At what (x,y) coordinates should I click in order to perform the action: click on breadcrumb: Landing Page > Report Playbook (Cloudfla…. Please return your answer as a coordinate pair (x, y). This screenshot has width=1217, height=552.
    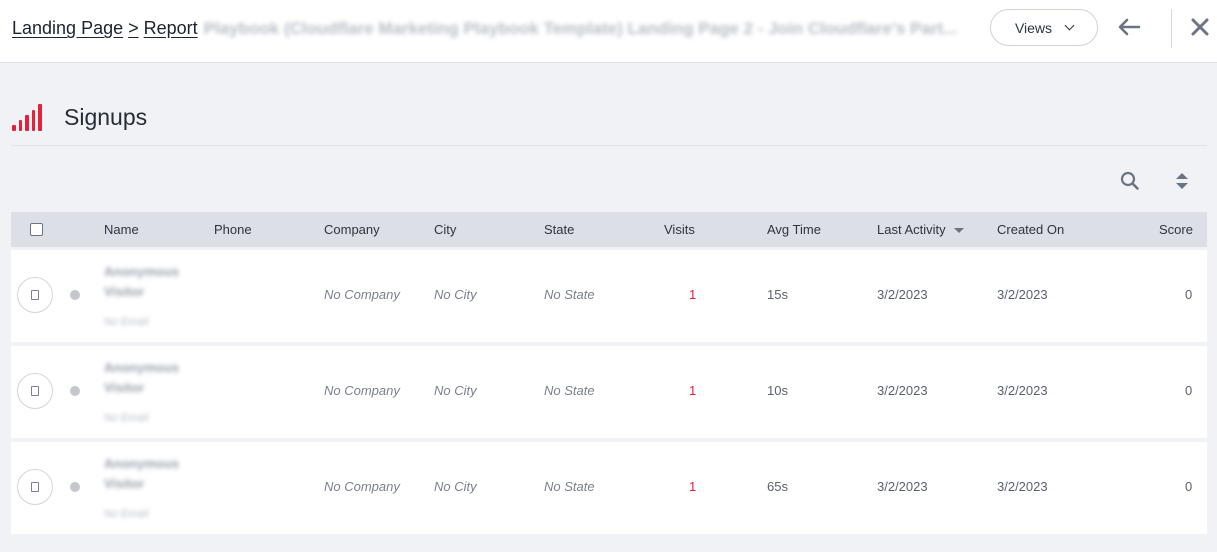
    Looking at the image, I should click on (493, 28).